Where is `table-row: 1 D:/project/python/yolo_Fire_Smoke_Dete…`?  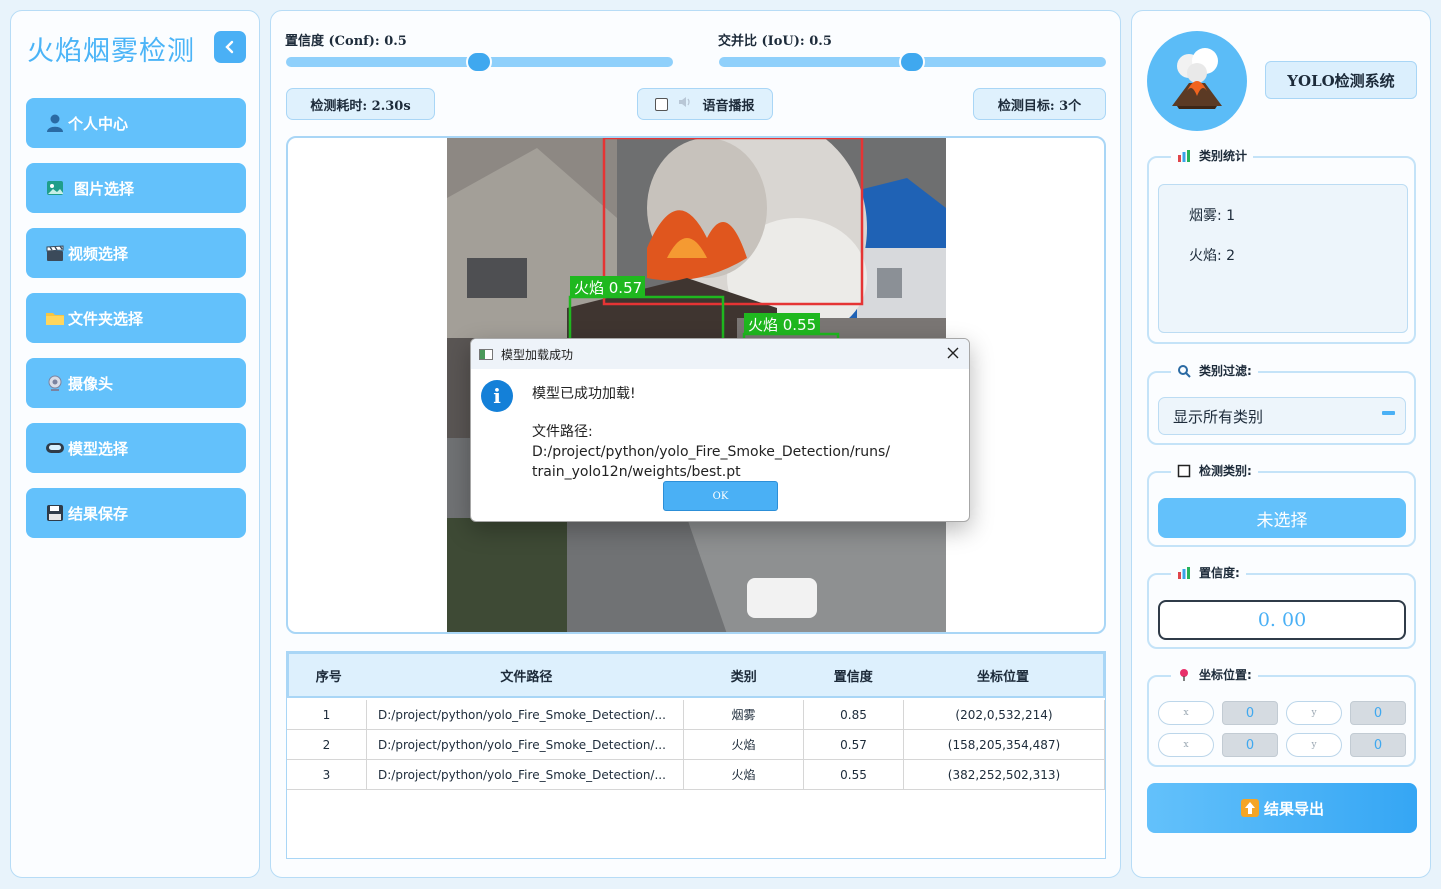
table-row: 1 D:/project/python/yolo_Fire_Smoke_Dete… is located at coordinates (696, 714).